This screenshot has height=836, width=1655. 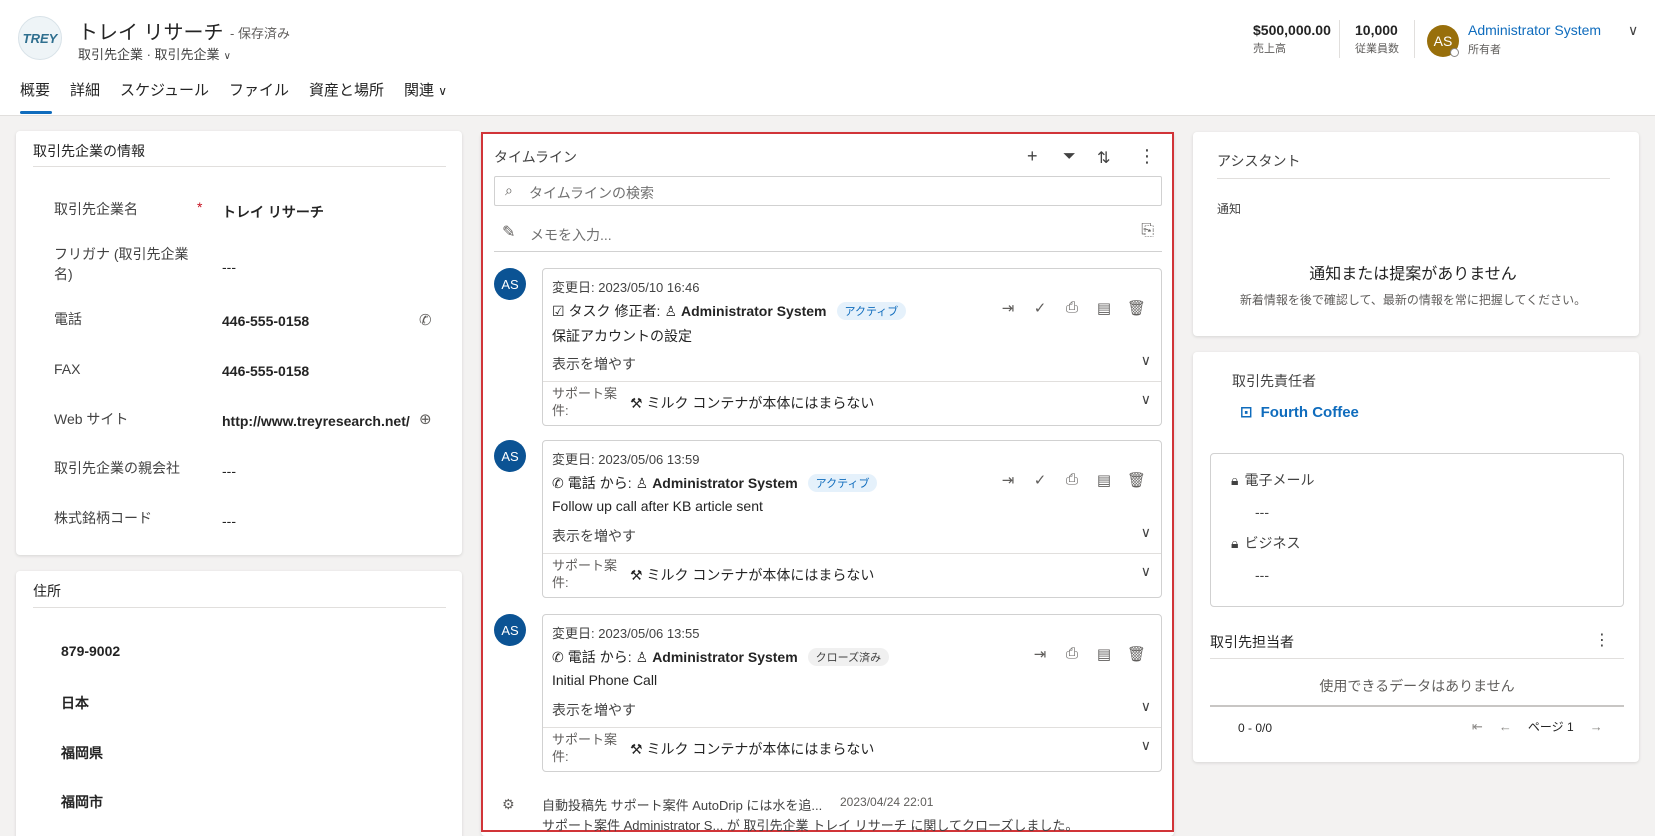 What do you see at coordinates (96, 209) in the screenshot?
I see `field-label-account-name: 取引先企業名` at bounding box center [96, 209].